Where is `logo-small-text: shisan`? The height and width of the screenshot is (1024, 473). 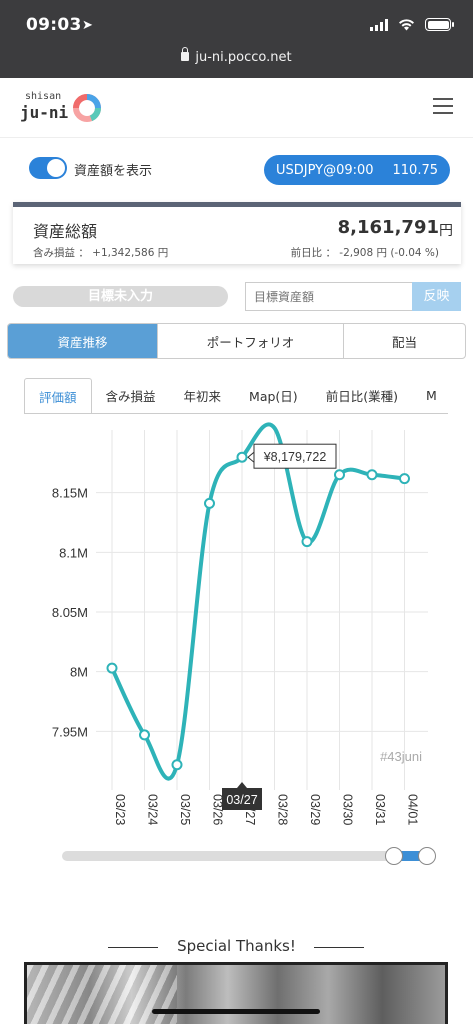 logo-small-text: shisan is located at coordinates (43, 96).